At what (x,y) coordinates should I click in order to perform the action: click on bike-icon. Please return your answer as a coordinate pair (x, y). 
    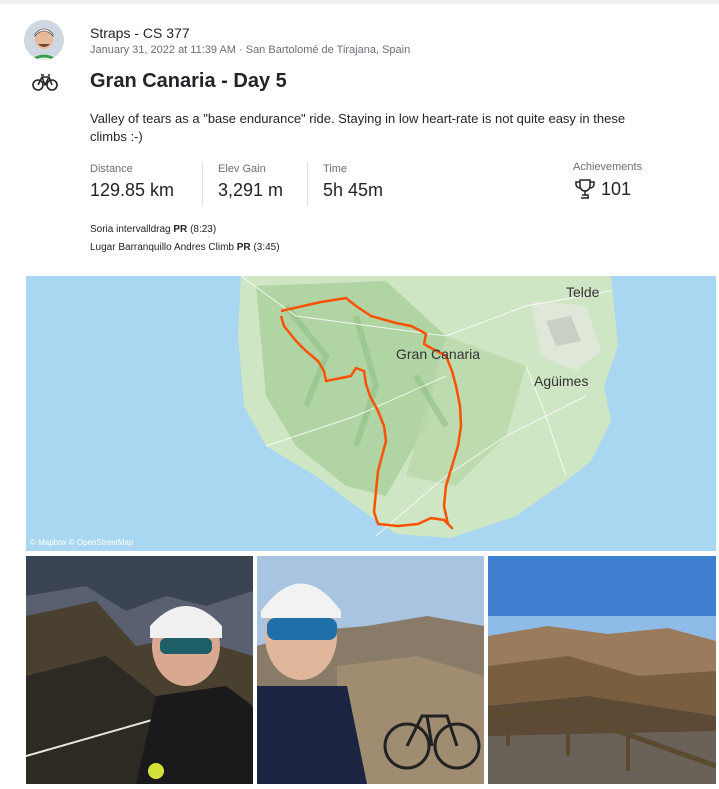
    Looking at the image, I should click on (45, 82).